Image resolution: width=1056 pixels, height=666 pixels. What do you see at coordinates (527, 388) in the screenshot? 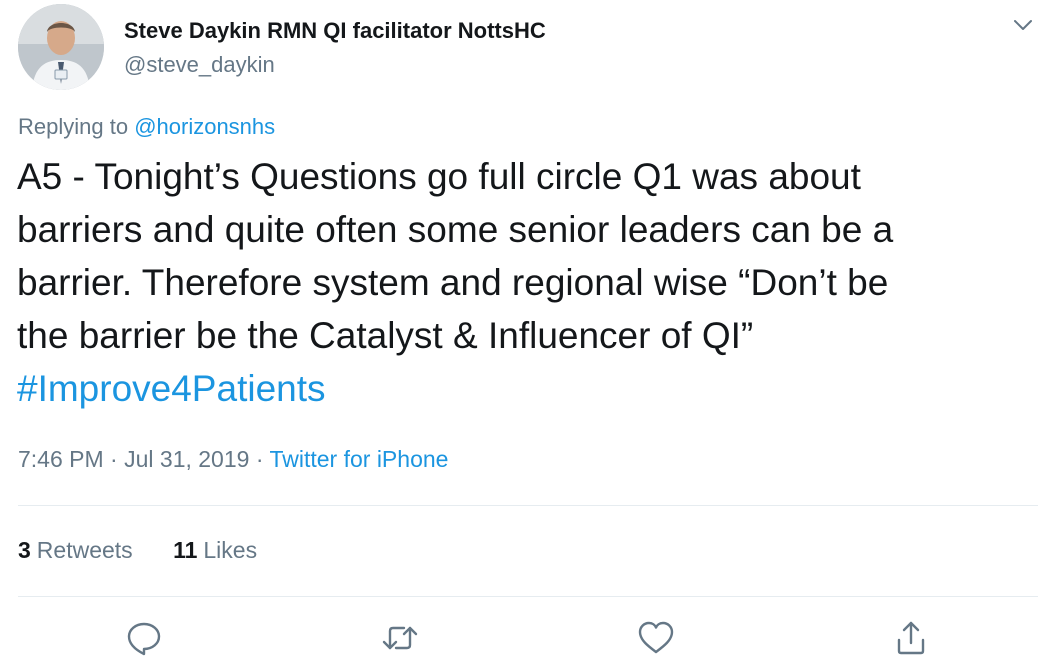
I see `hashtag-link: #Improve4Patients` at bounding box center [527, 388].